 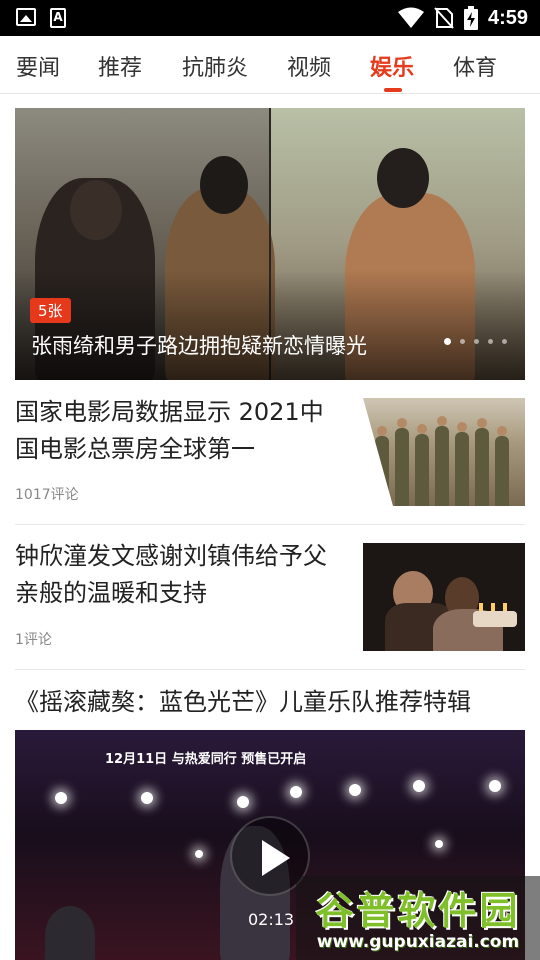 I want to click on battery-charging-icon, so click(x=470, y=18).